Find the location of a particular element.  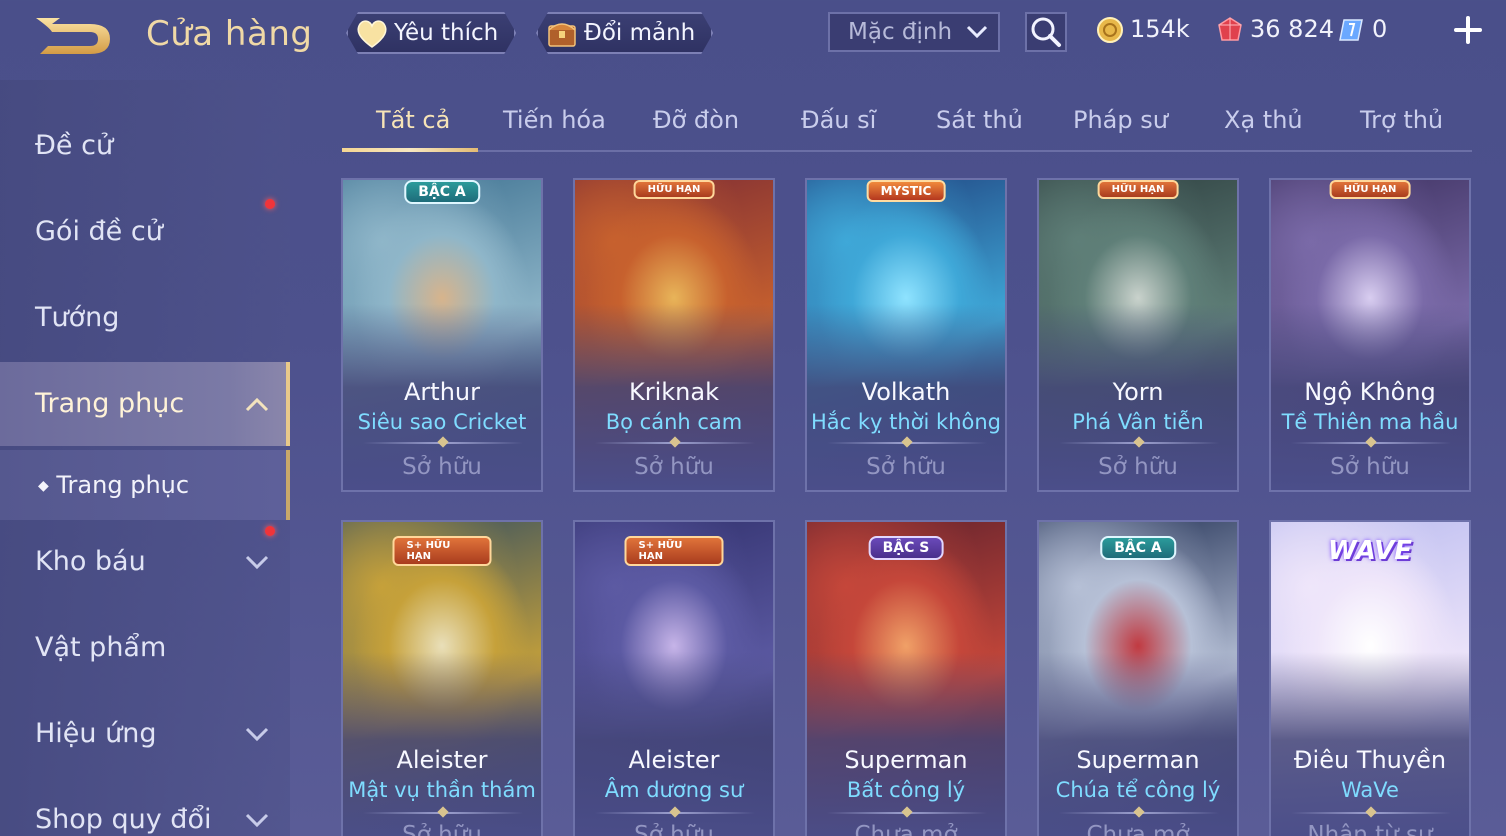

skin-name: Bất công lý is located at coordinates (906, 790).